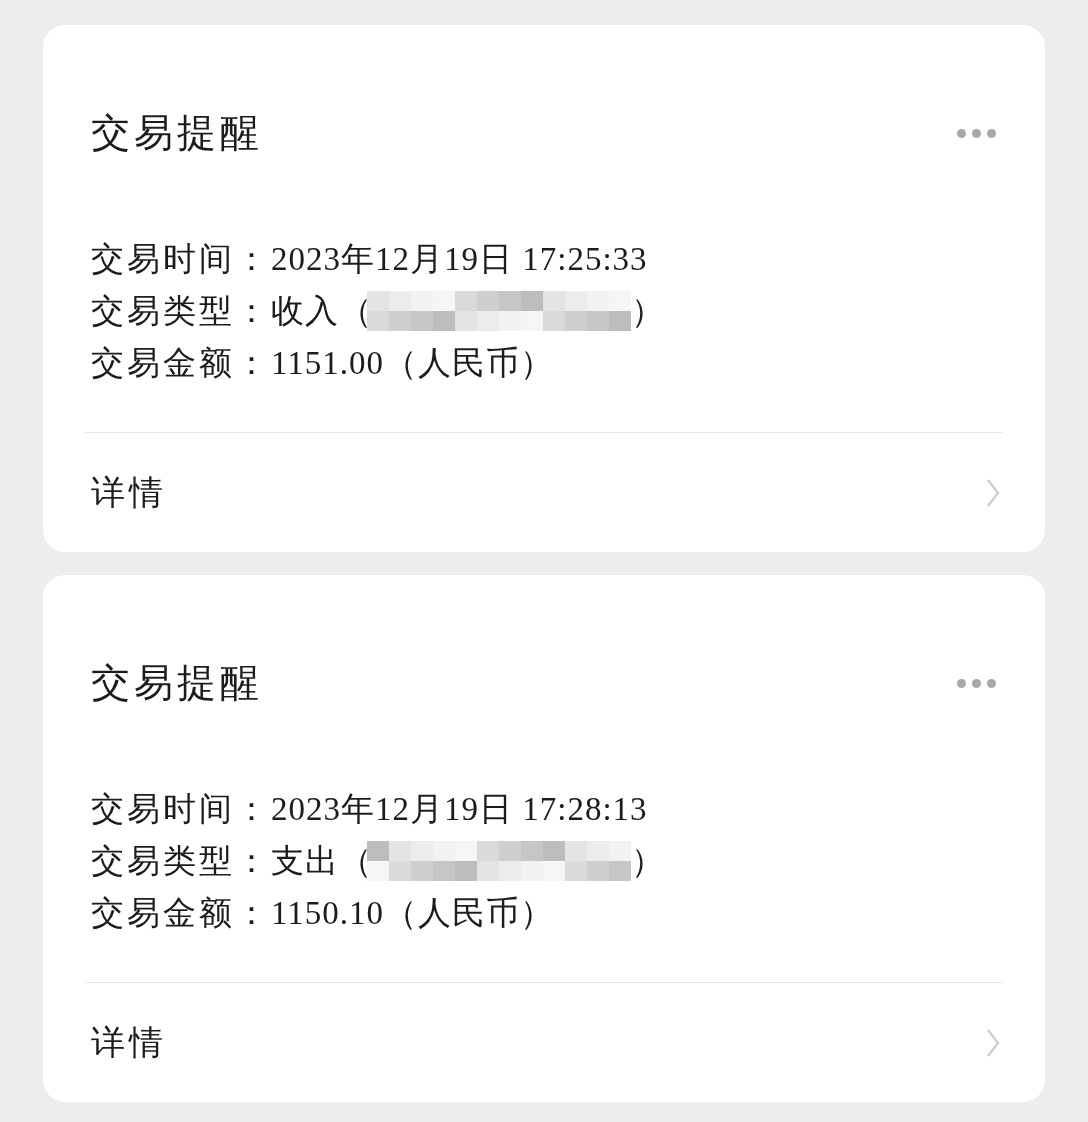 This screenshot has width=1088, height=1122. What do you see at coordinates (322, 861) in the screenshot?
I see `field-value: 支出（` at bounding box center [322, 861].